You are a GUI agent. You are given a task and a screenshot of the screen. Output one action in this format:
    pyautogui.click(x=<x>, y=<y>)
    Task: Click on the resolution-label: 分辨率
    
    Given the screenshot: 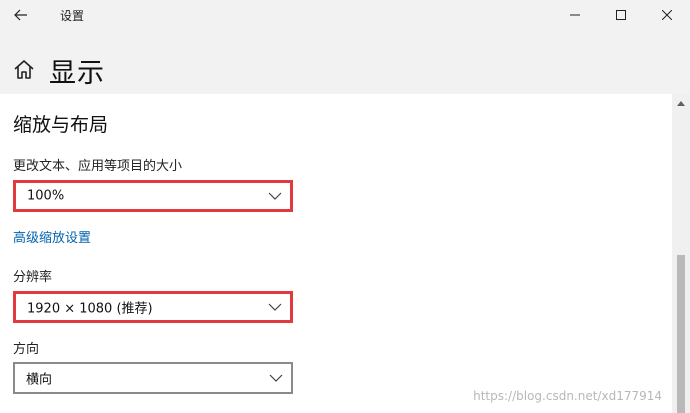 What is the action you would take?
    pyautogui.click(x=33, y=277)
    